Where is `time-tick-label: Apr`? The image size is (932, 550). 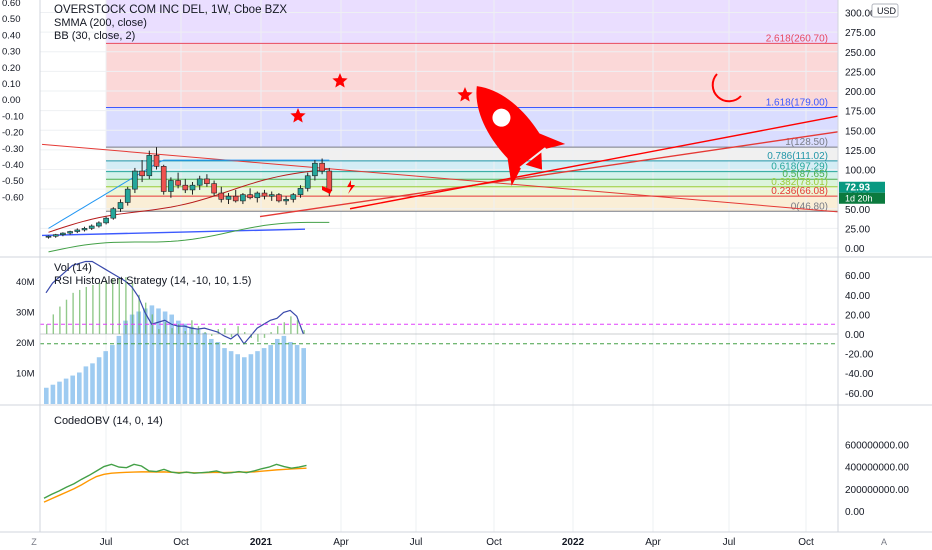 time-tick-label: Apr is located at coordinates (341, 542).